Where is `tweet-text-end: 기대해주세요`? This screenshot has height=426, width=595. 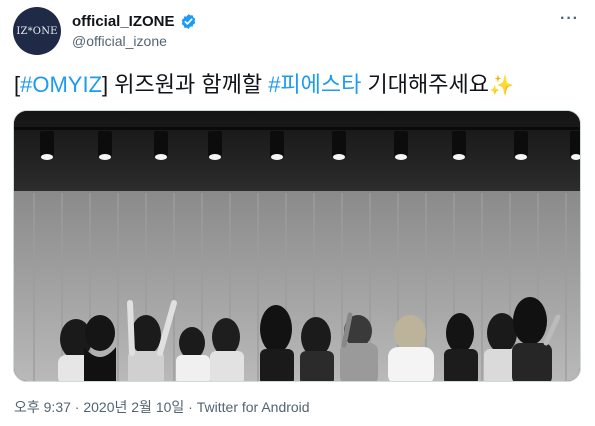
tweet-text-end: 기대해주세요 is located at coordinates (425, 84).